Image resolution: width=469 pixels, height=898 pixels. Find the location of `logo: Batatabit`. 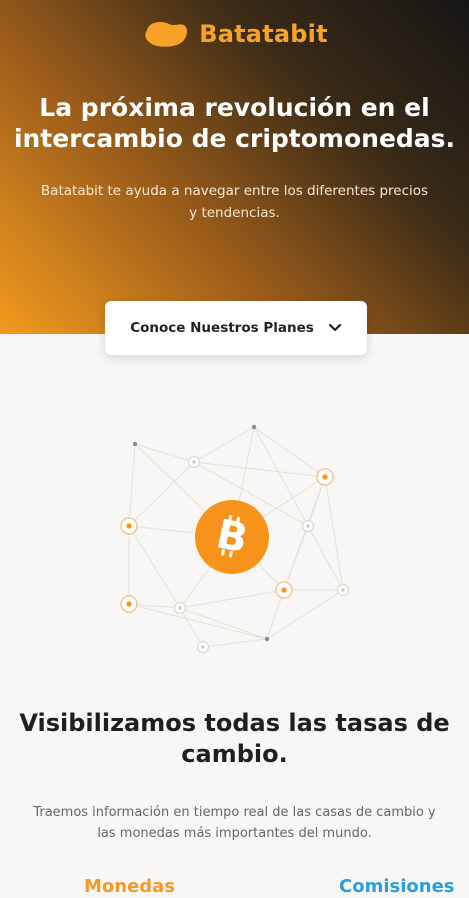

logo: Batatabit is located at coordinates (234, 34).